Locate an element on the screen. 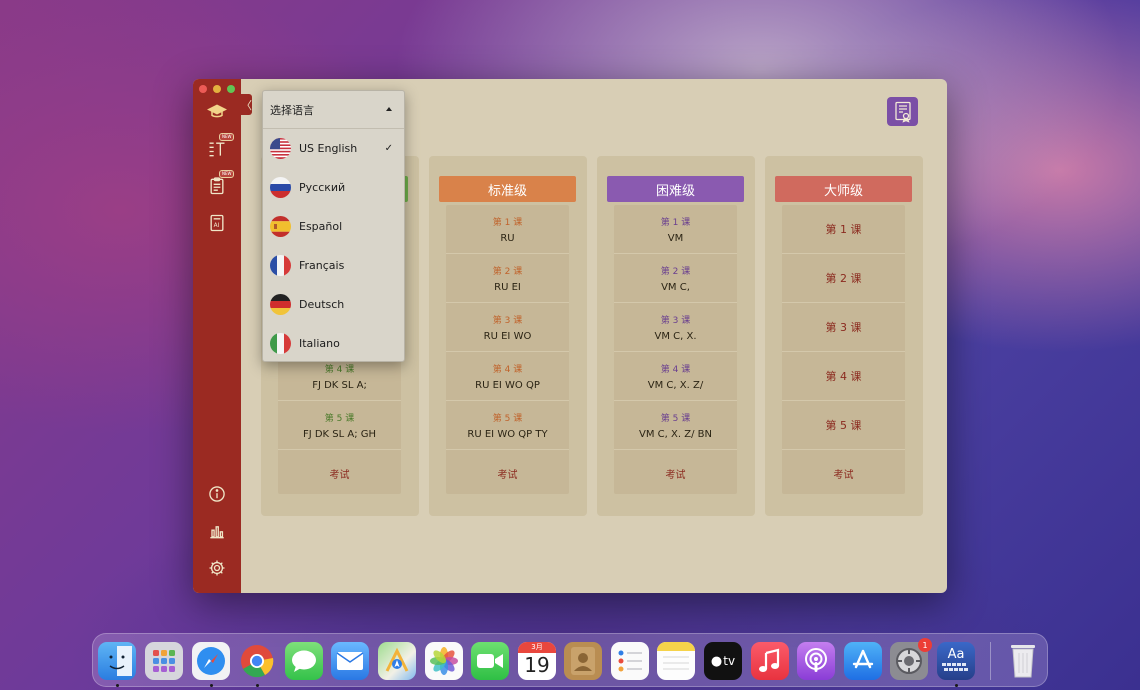 The height and width of the screenshot is (690, 1140). running-indicator is located at coordinates (257, 685).